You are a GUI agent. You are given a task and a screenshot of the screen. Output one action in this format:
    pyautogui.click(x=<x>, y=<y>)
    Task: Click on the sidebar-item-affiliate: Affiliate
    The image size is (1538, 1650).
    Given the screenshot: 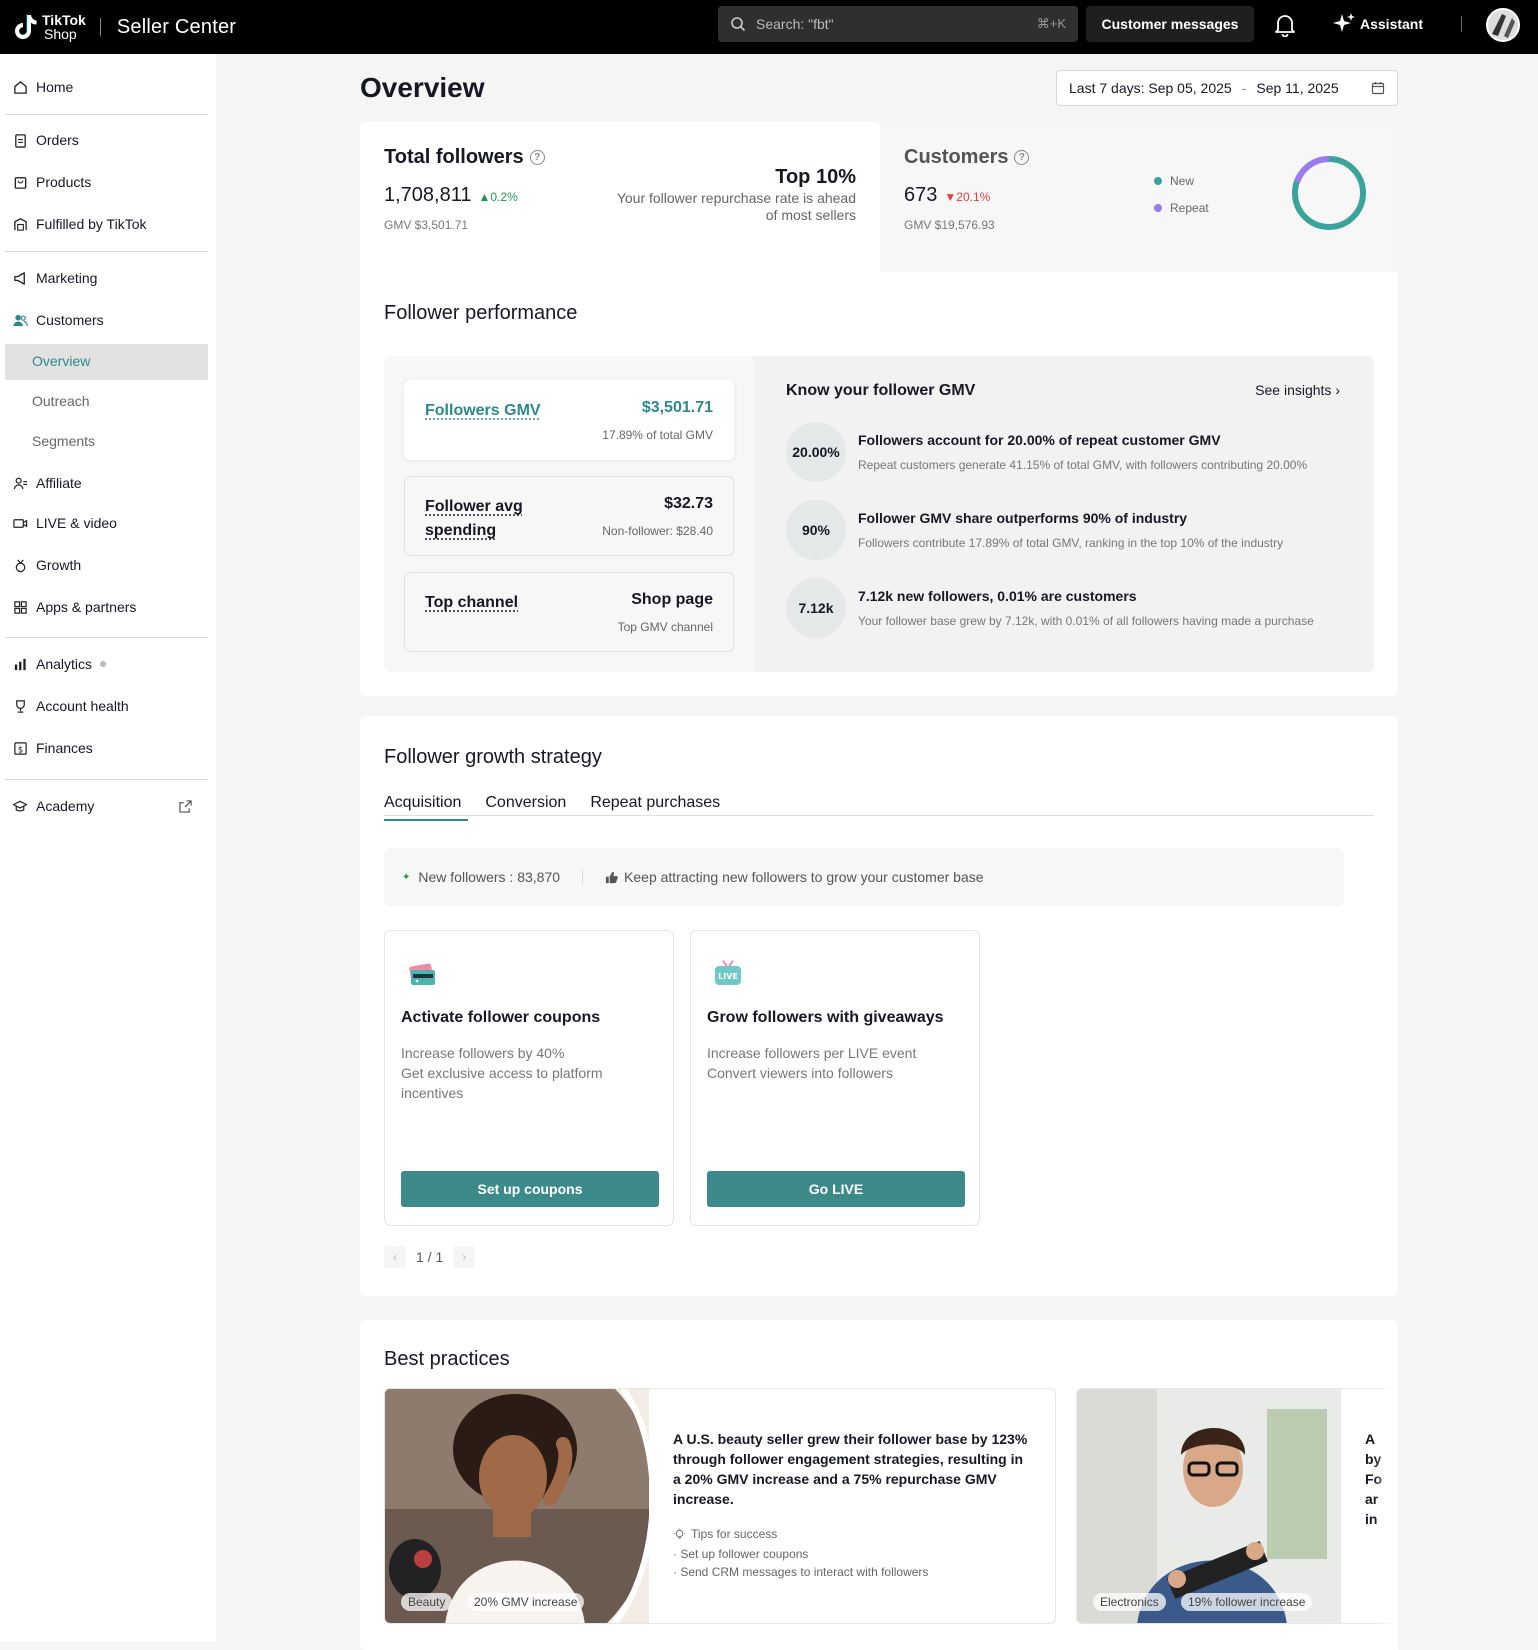 What is the action you would take?
    pyautogui.click(x=47, y=483)
    